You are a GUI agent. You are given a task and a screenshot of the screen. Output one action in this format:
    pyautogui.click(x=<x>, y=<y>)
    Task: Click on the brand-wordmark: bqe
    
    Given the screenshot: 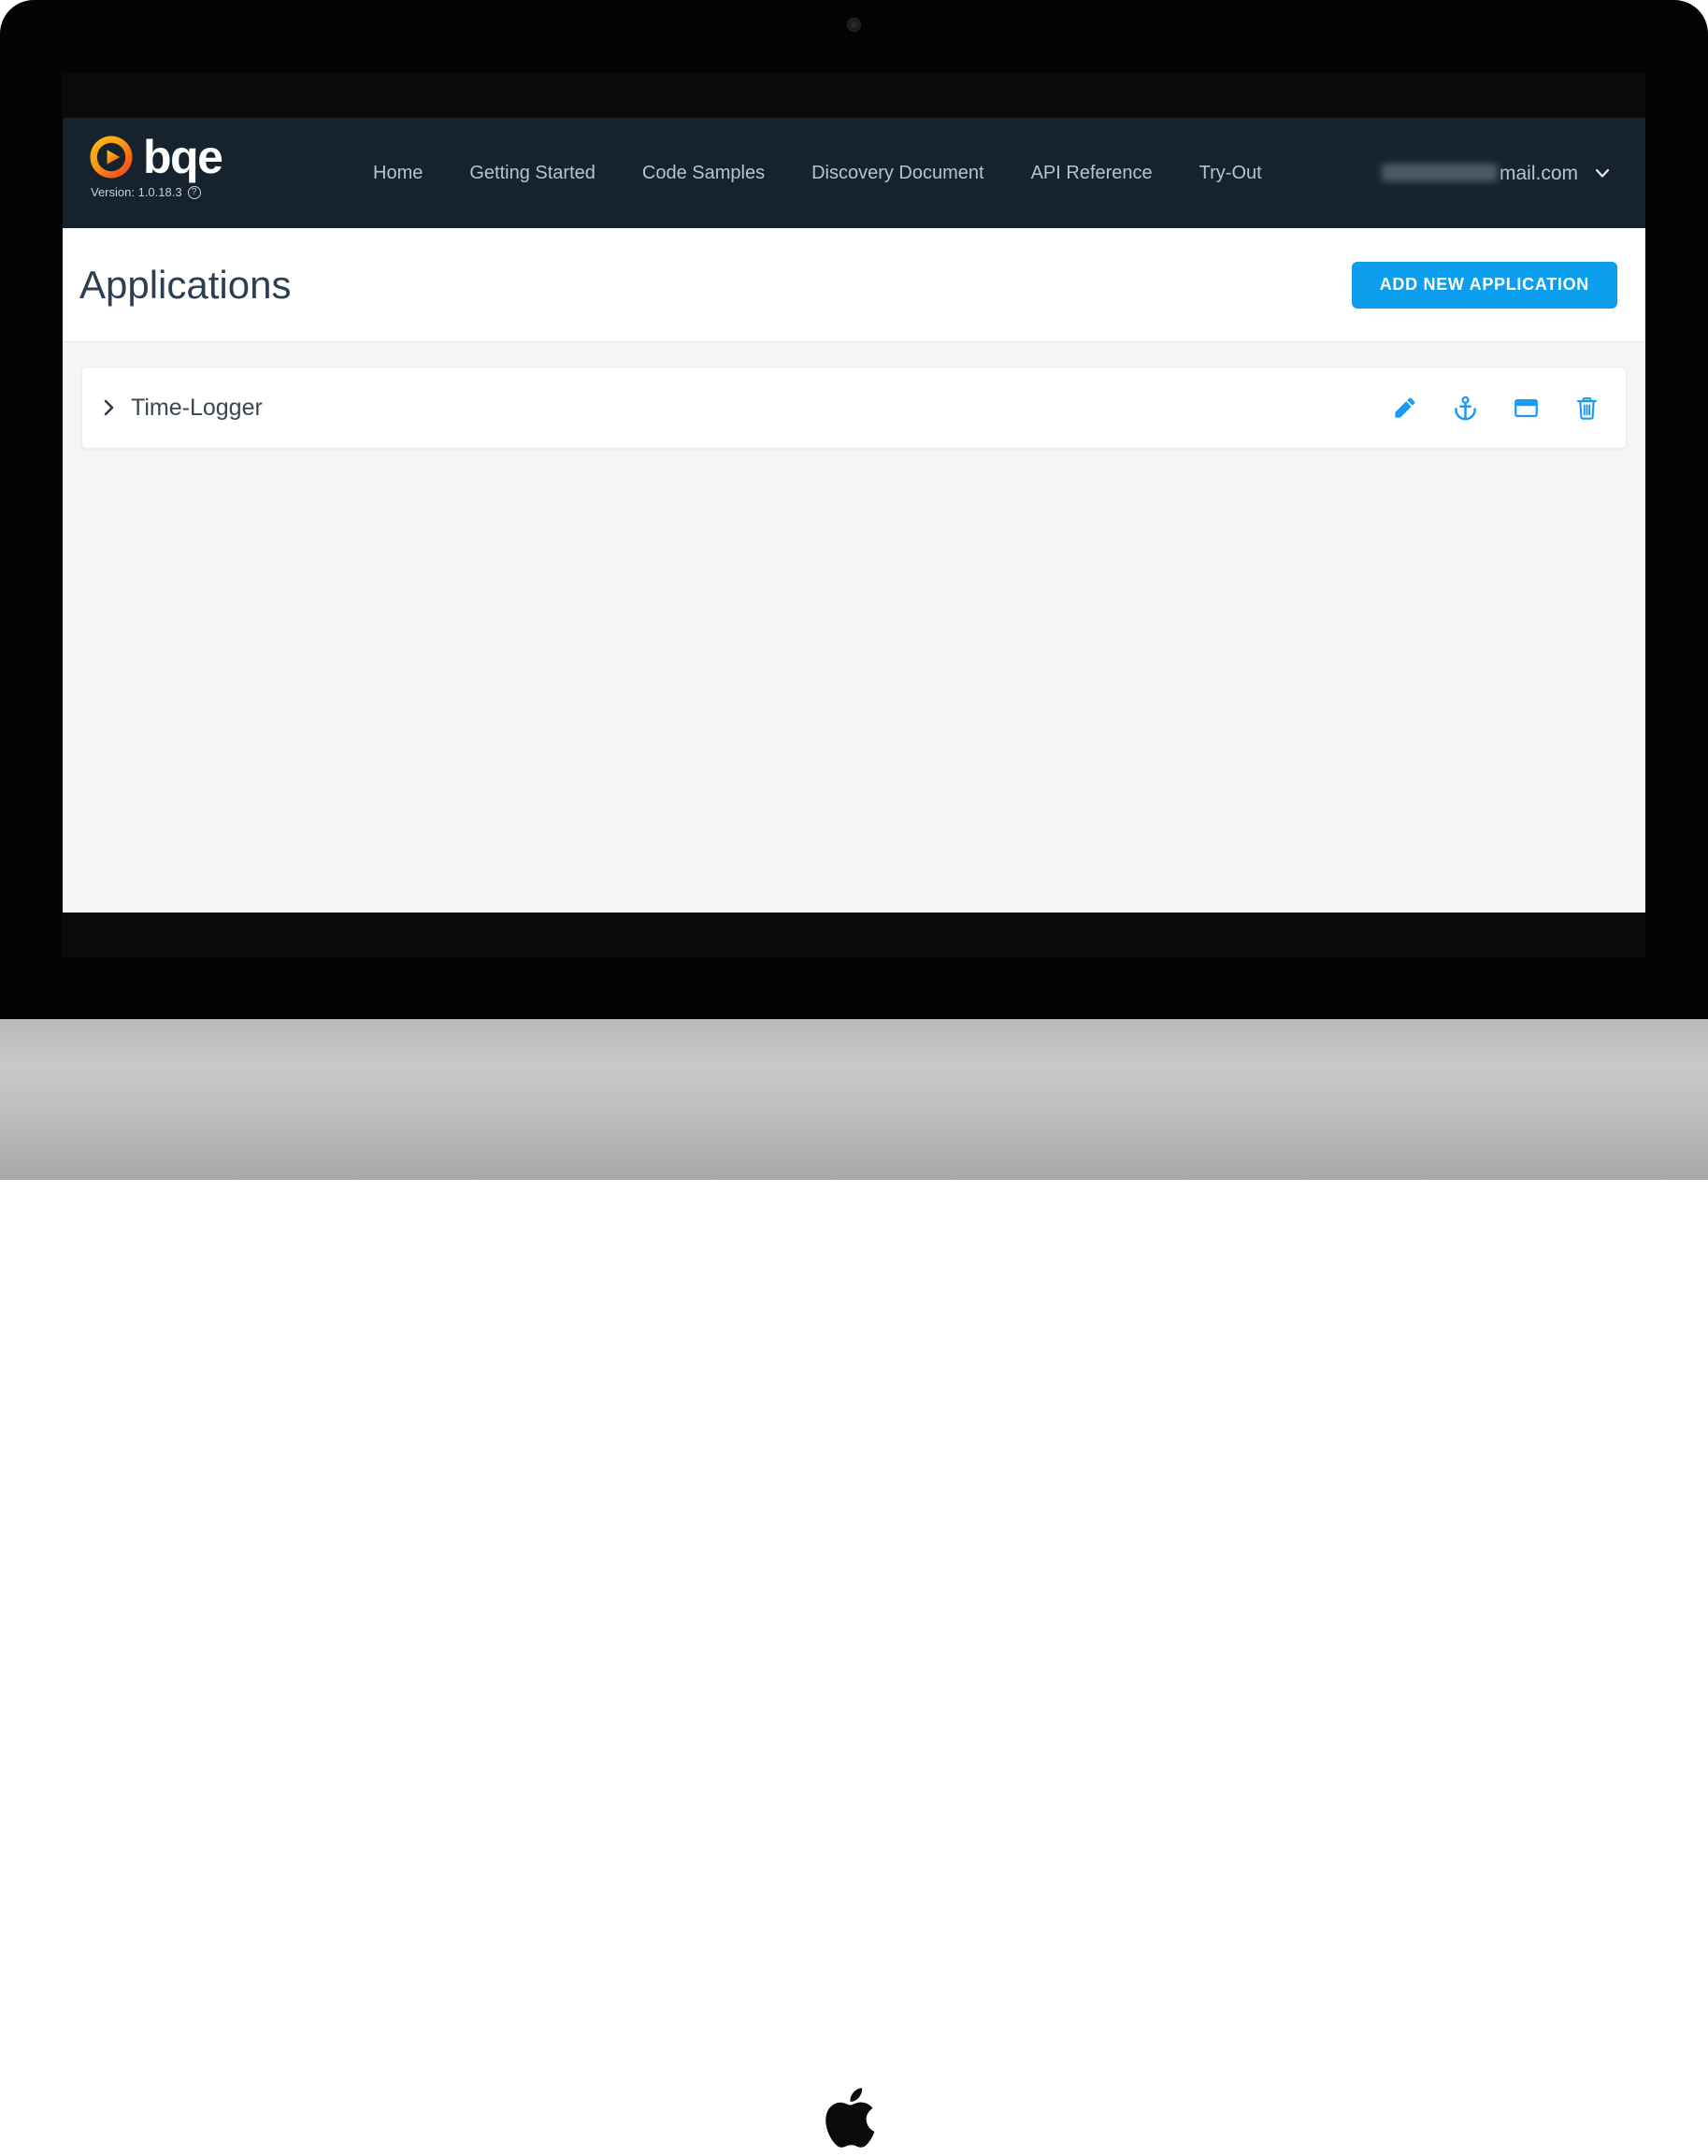 What is the action you would take?
    pyautogui.click(x=183, y=157)
    